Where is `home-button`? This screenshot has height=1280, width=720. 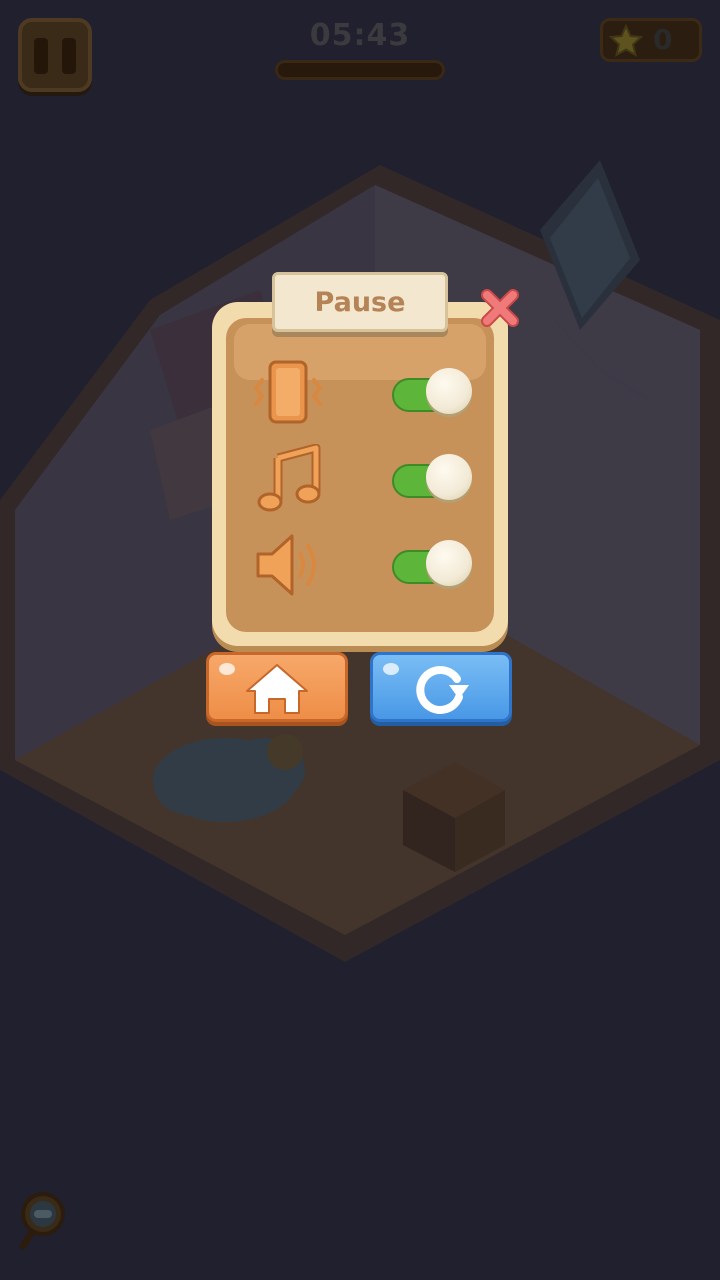 home-button is located at coordinates (277, 687).